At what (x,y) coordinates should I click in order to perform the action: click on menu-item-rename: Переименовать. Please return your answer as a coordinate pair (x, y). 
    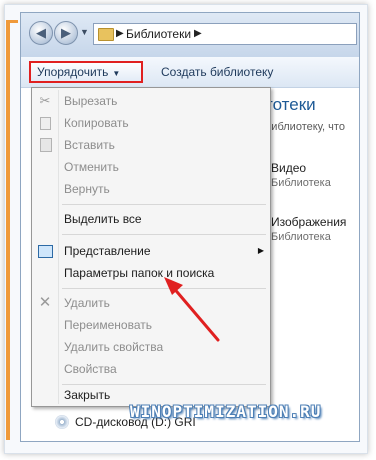
    Looking at the image, I should click on (151, 325).